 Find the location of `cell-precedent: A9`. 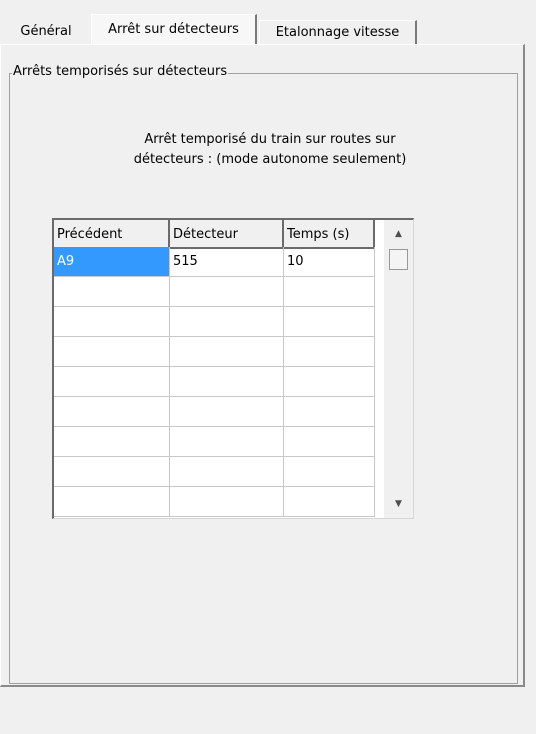

cell-precedent: A9 is located at coordinates (112, 262).